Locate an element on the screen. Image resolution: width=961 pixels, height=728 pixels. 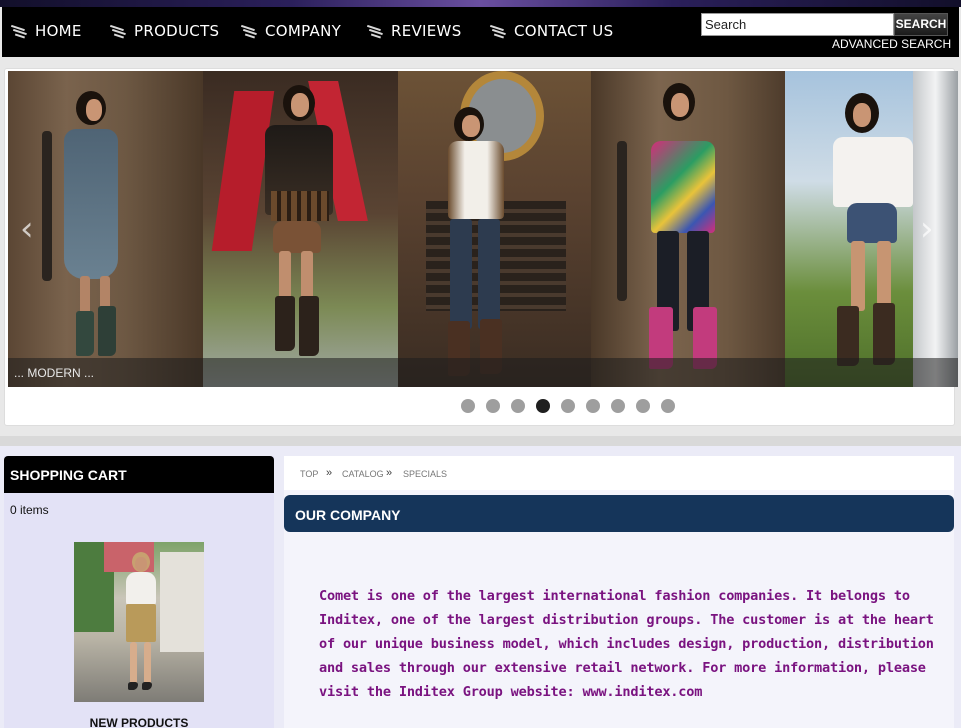
section-title: OUR COMPANY is located at coordinates (348, 515).